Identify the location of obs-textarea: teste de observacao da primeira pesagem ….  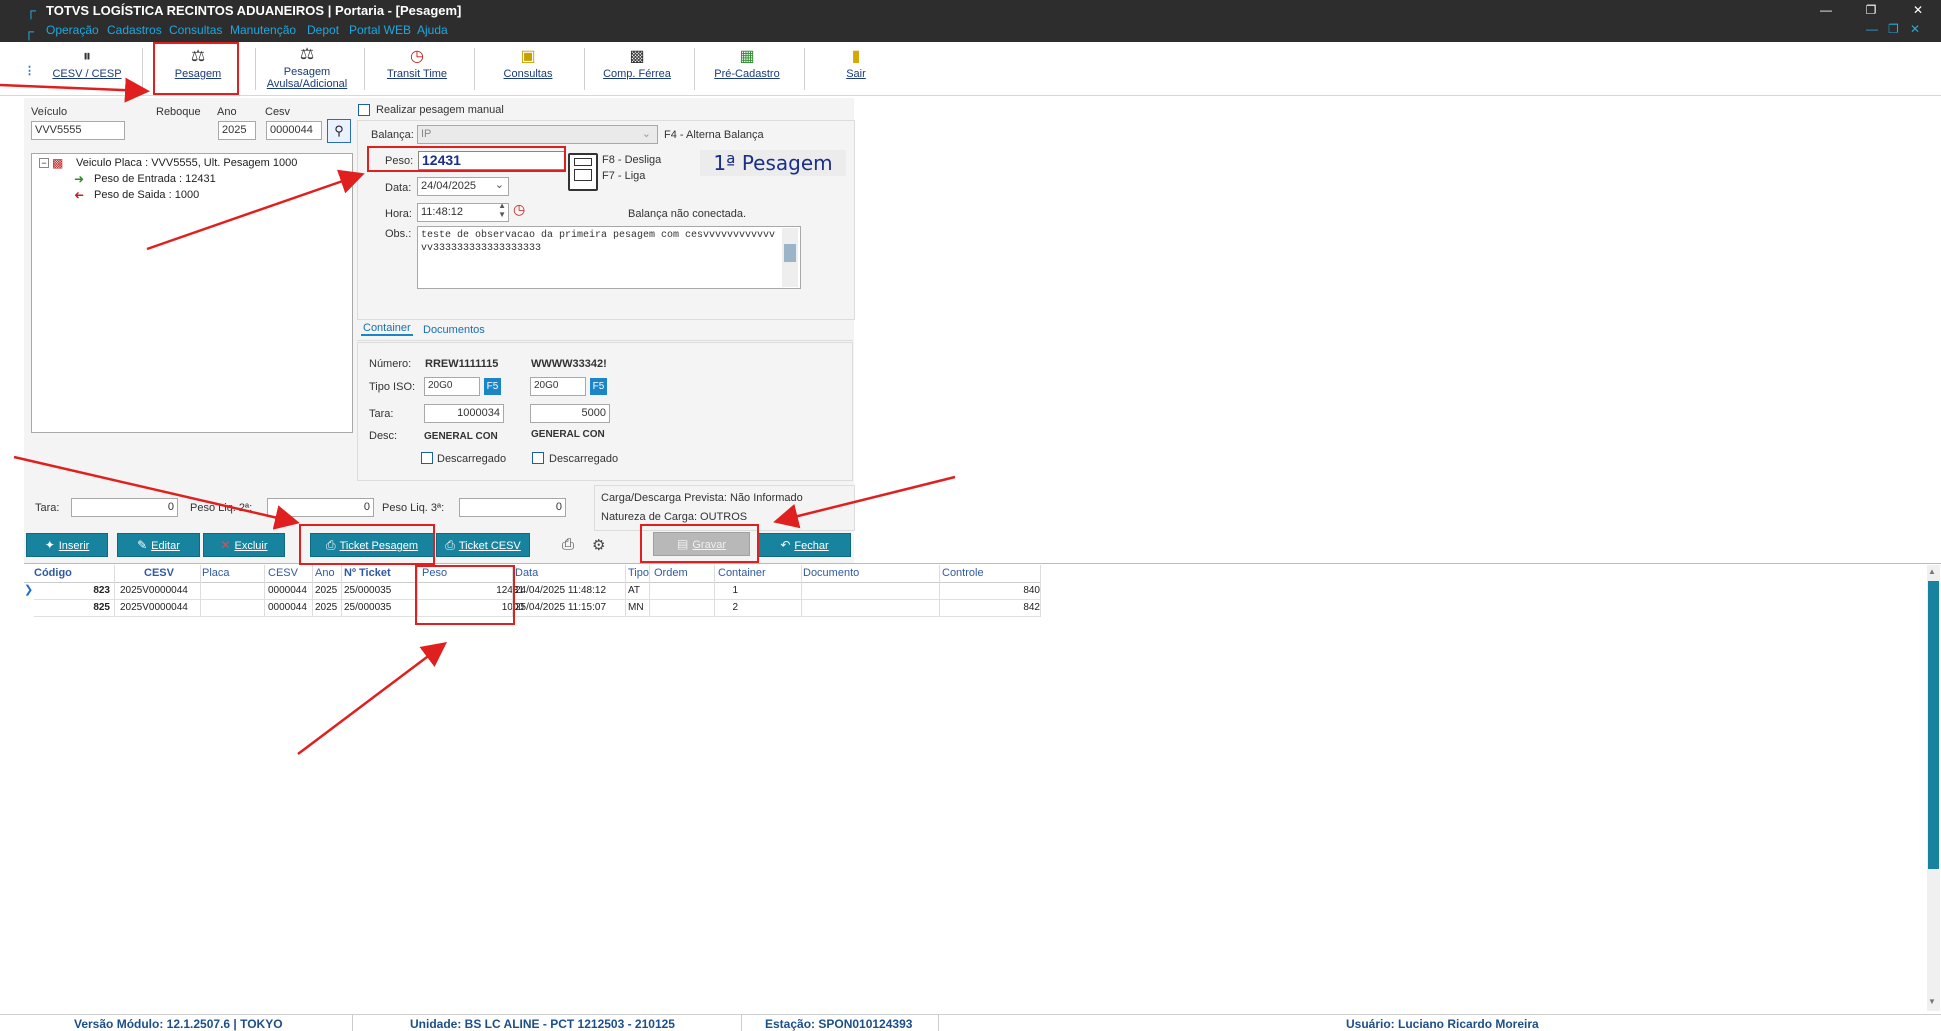
(609, 257).